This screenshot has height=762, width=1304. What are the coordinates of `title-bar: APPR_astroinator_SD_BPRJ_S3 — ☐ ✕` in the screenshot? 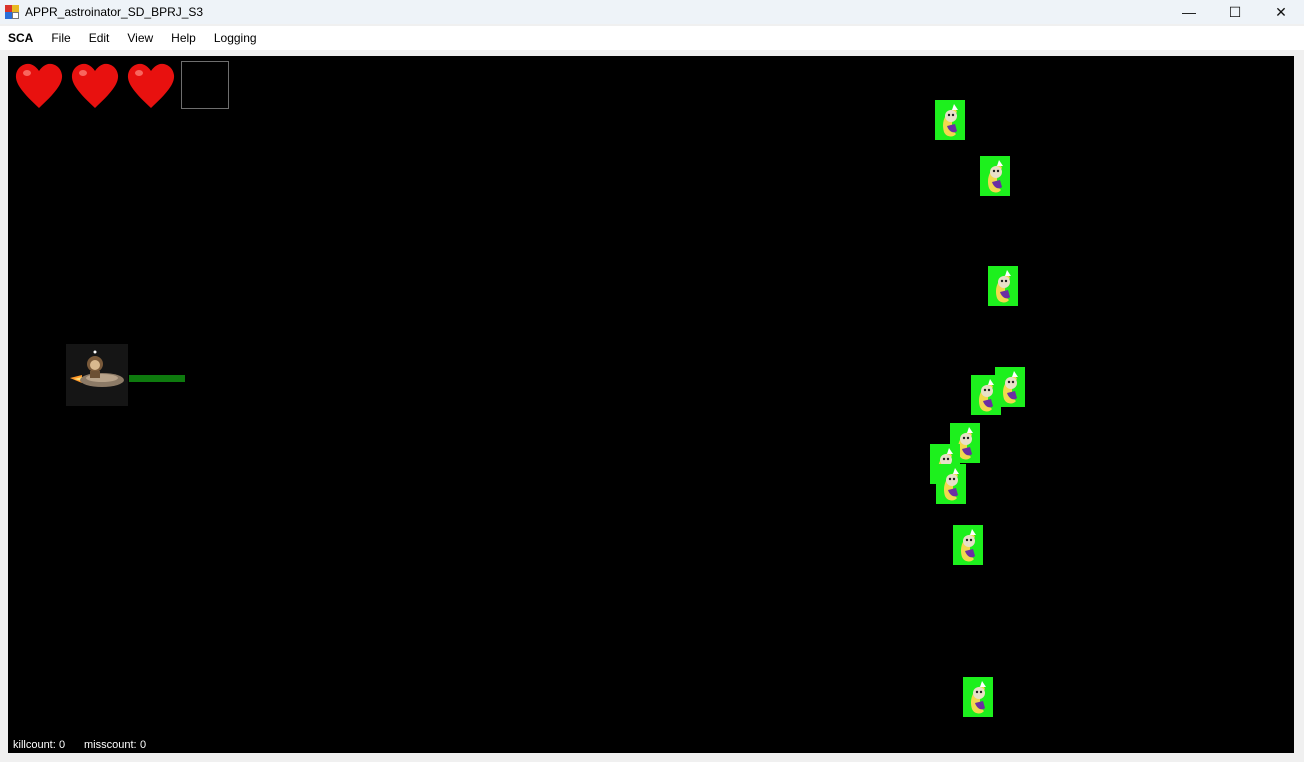 It's located at (652, 12).